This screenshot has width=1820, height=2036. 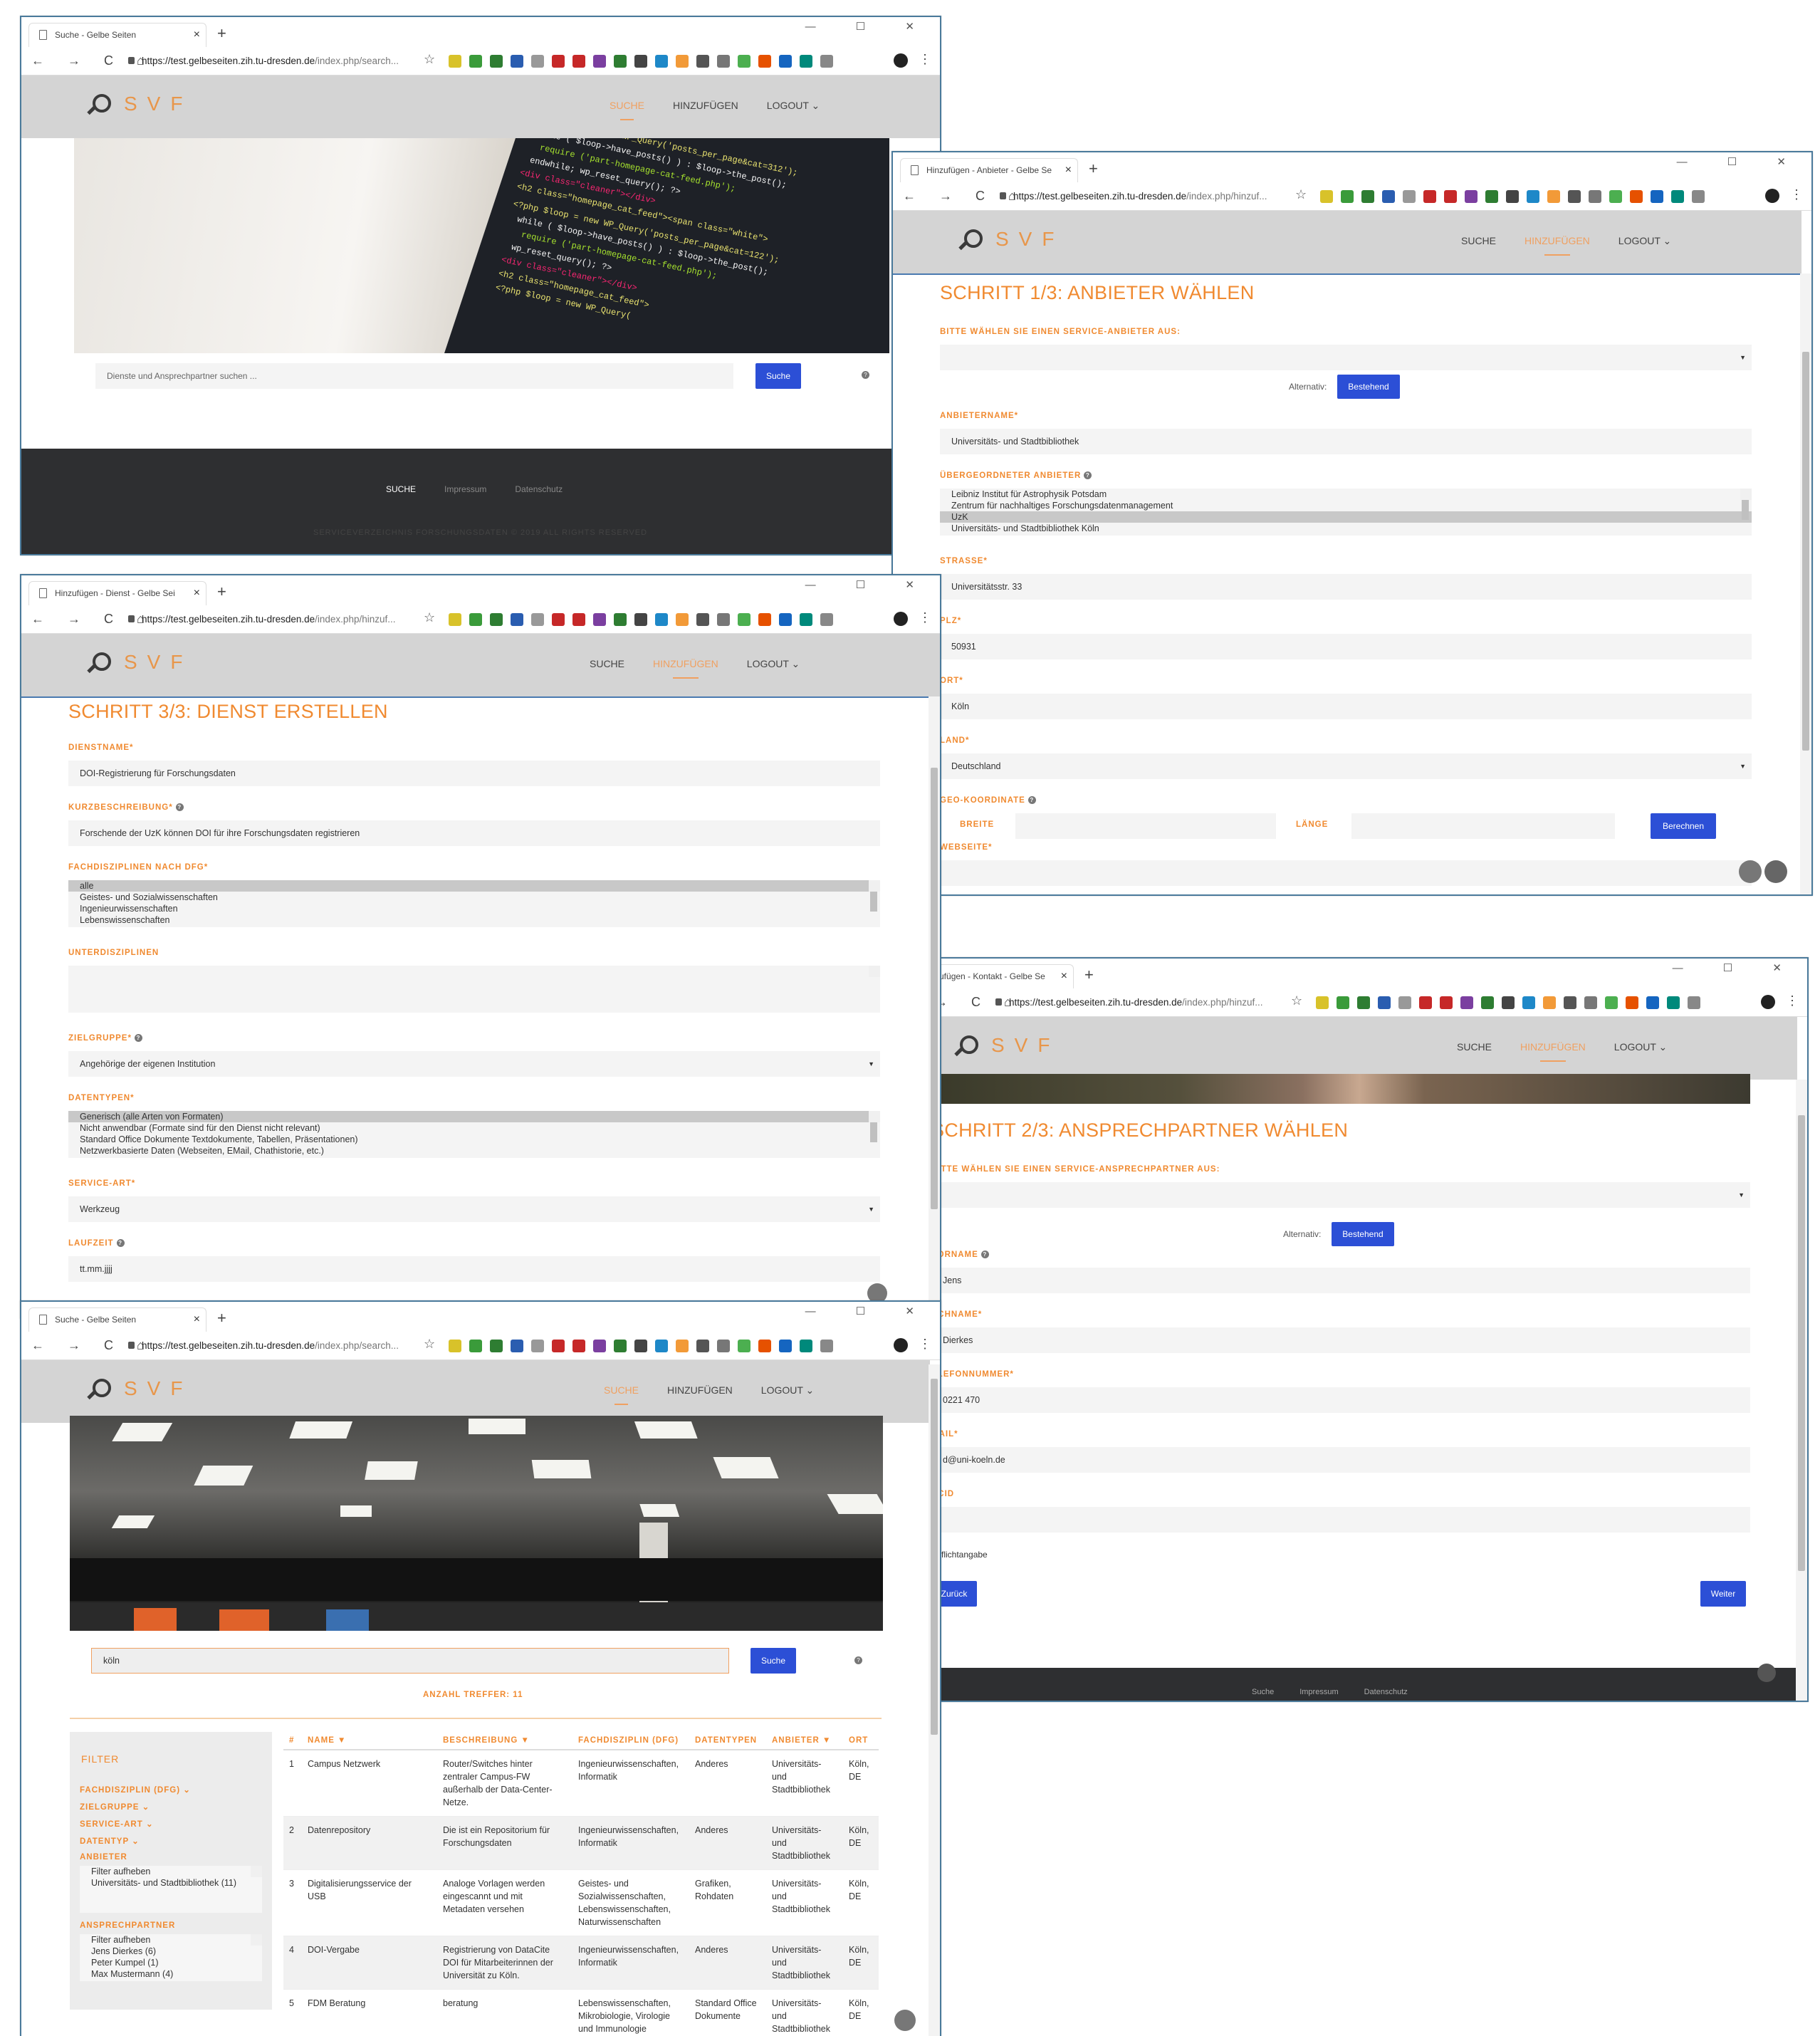 What do you see at coordinates (115, 1807) in the screenshot?
I see `filter-zielgruppe: ZIELGRUPPE ⌄` at bounding box center [115, 1807].